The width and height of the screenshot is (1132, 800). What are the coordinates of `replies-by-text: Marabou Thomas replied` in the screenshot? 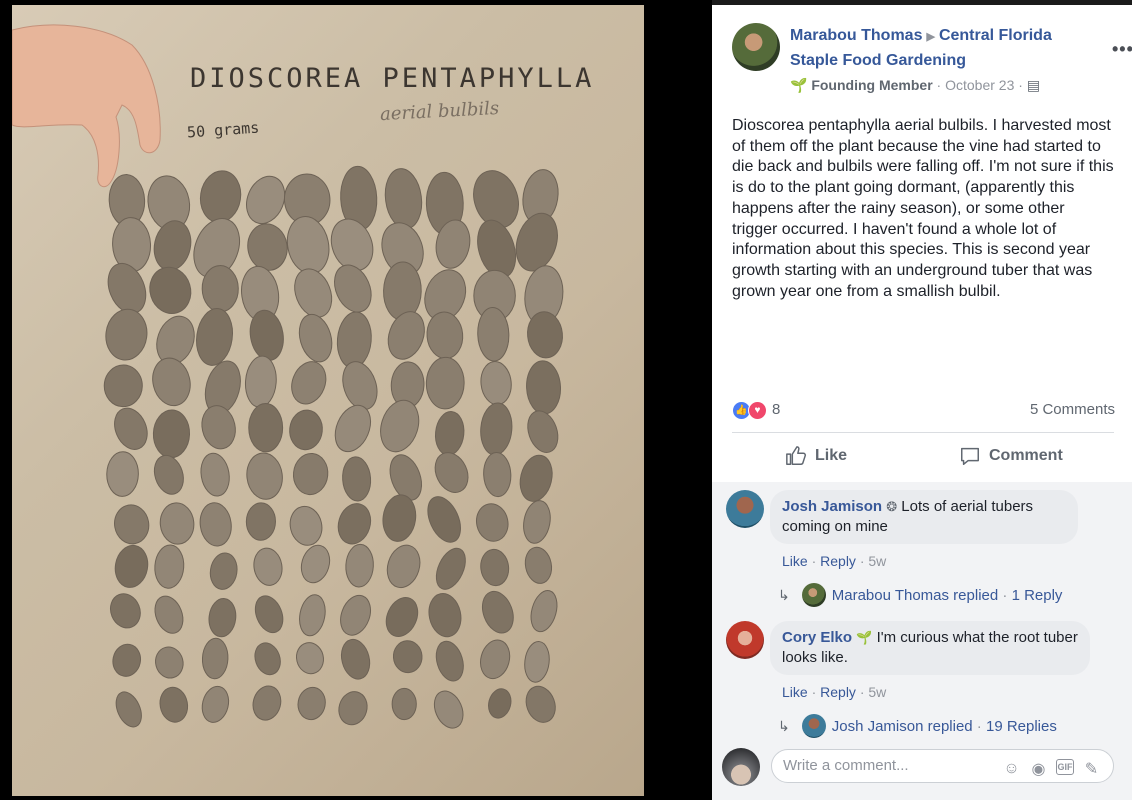 It's located at (915, 595).